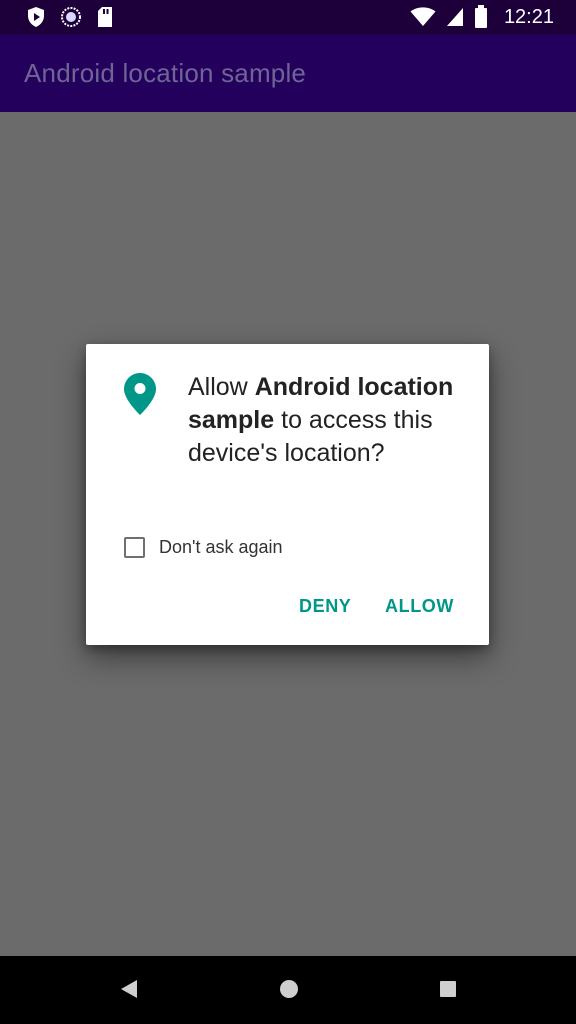 The height and width of the screenshot is (1024, 576). Describe the element at coordinates (134, 547) in the screenshot. I see `dont-ask-again-checkbox` at that location.